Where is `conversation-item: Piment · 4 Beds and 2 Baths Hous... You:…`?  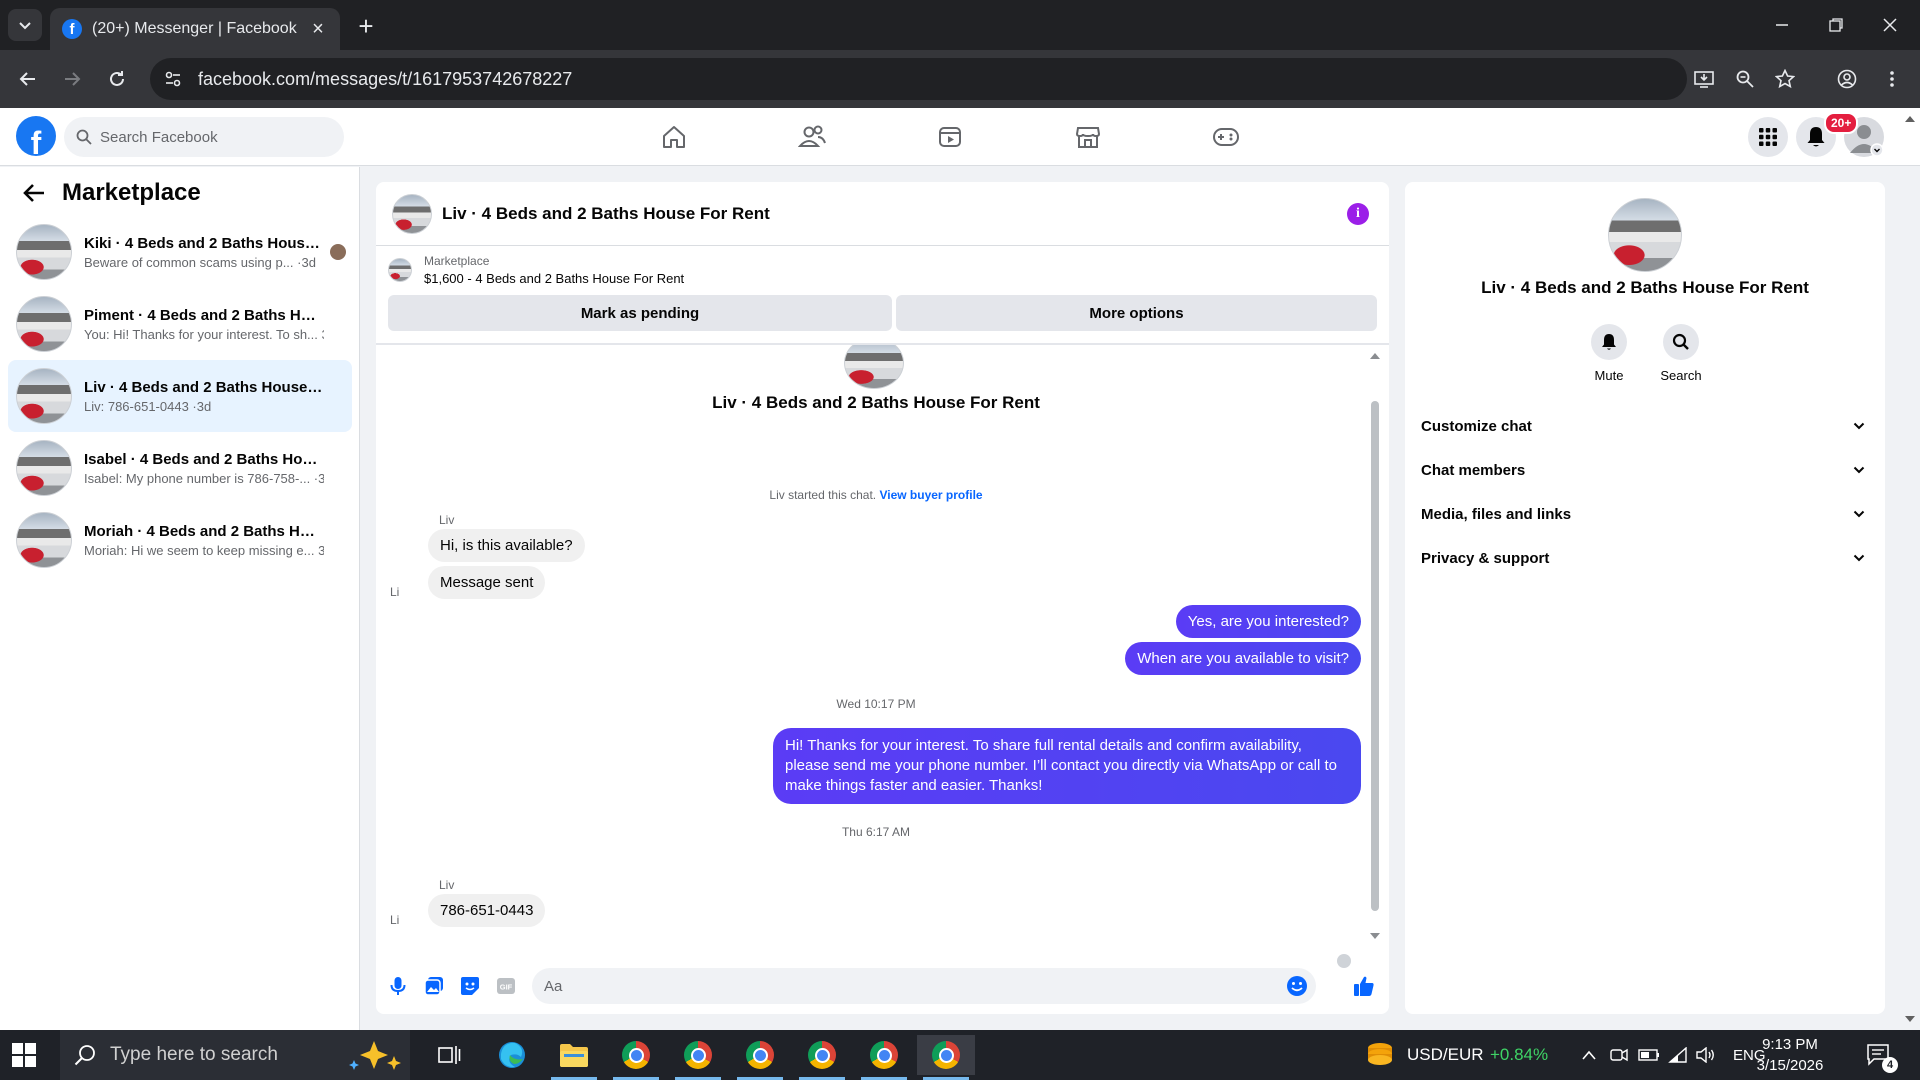
conversation-item: Piment · 4 Beds and 2 Baths Hous... You:… is located at coordinates (180, 324).